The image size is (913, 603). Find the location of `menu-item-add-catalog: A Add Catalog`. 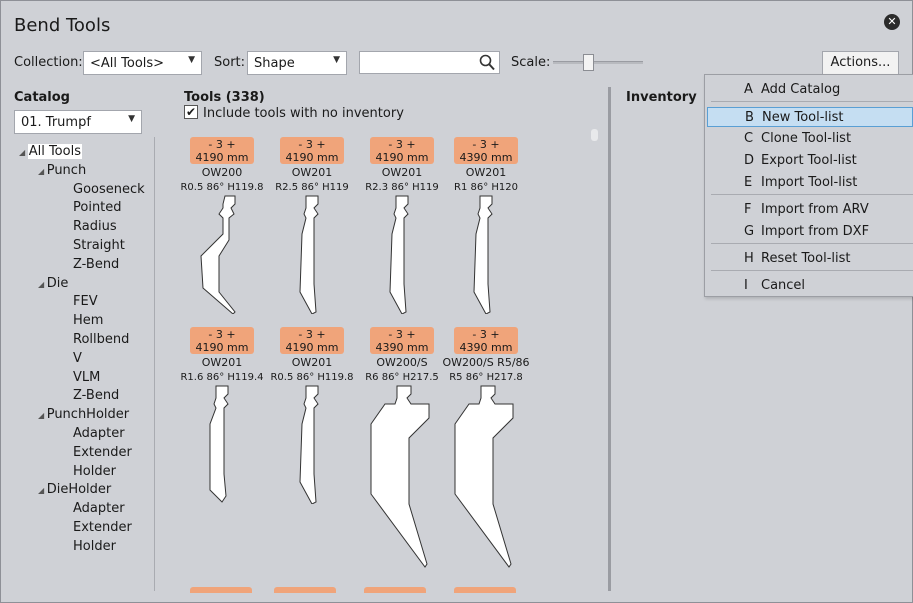

menu-item-add-catalog: A Add Catalog is located at coordinates (810, 90).